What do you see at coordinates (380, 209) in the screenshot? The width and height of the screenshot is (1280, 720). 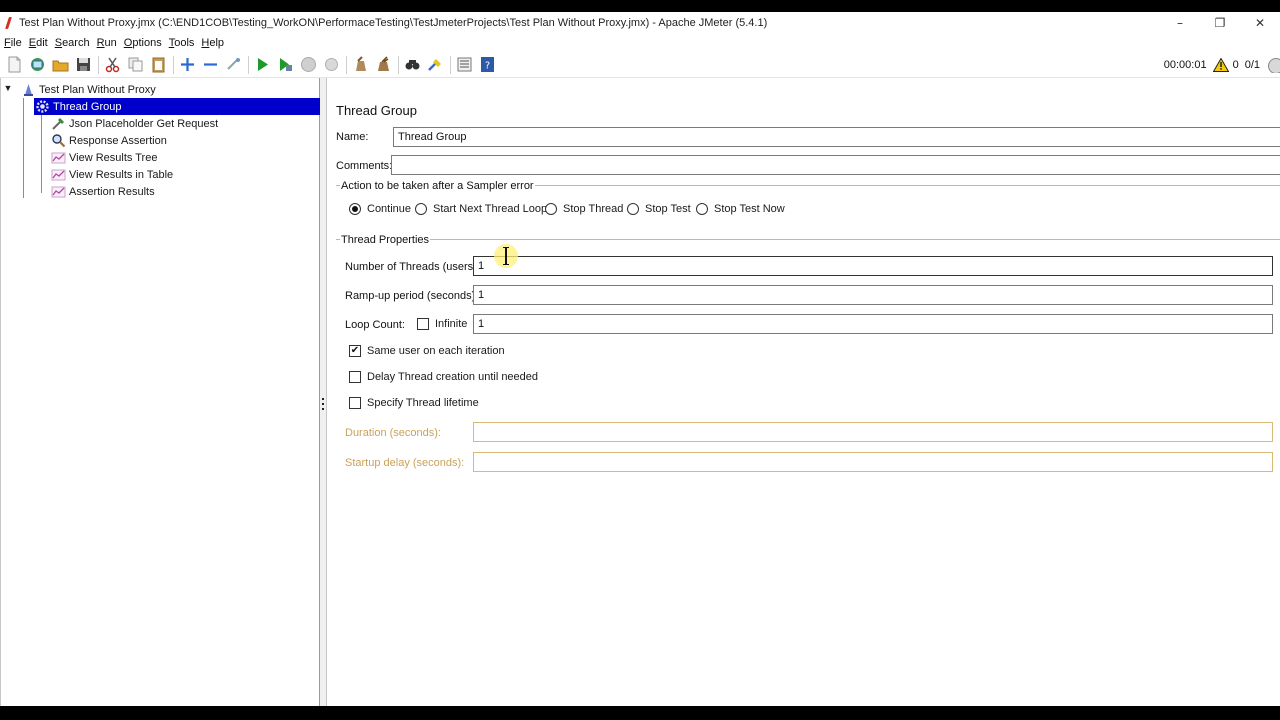 I see `radio-continue: Continue` at bounding box center [380, 209].